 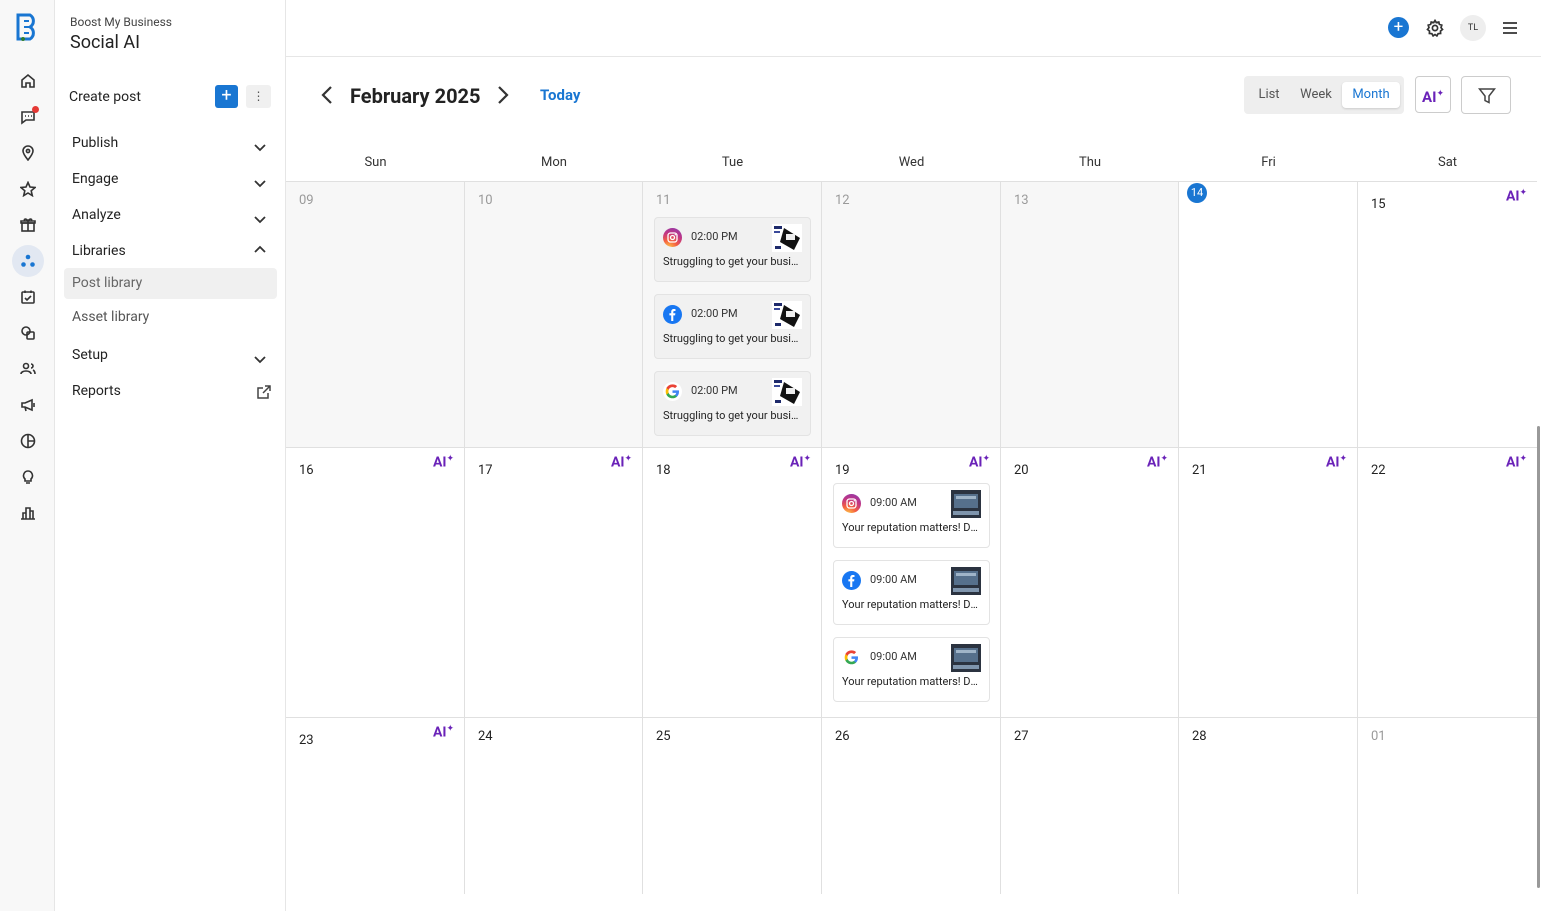 What do you see at coordinates (28, 477) in the screenshot?
I see `lightbulb-icon` at bounding box center [28, 477].